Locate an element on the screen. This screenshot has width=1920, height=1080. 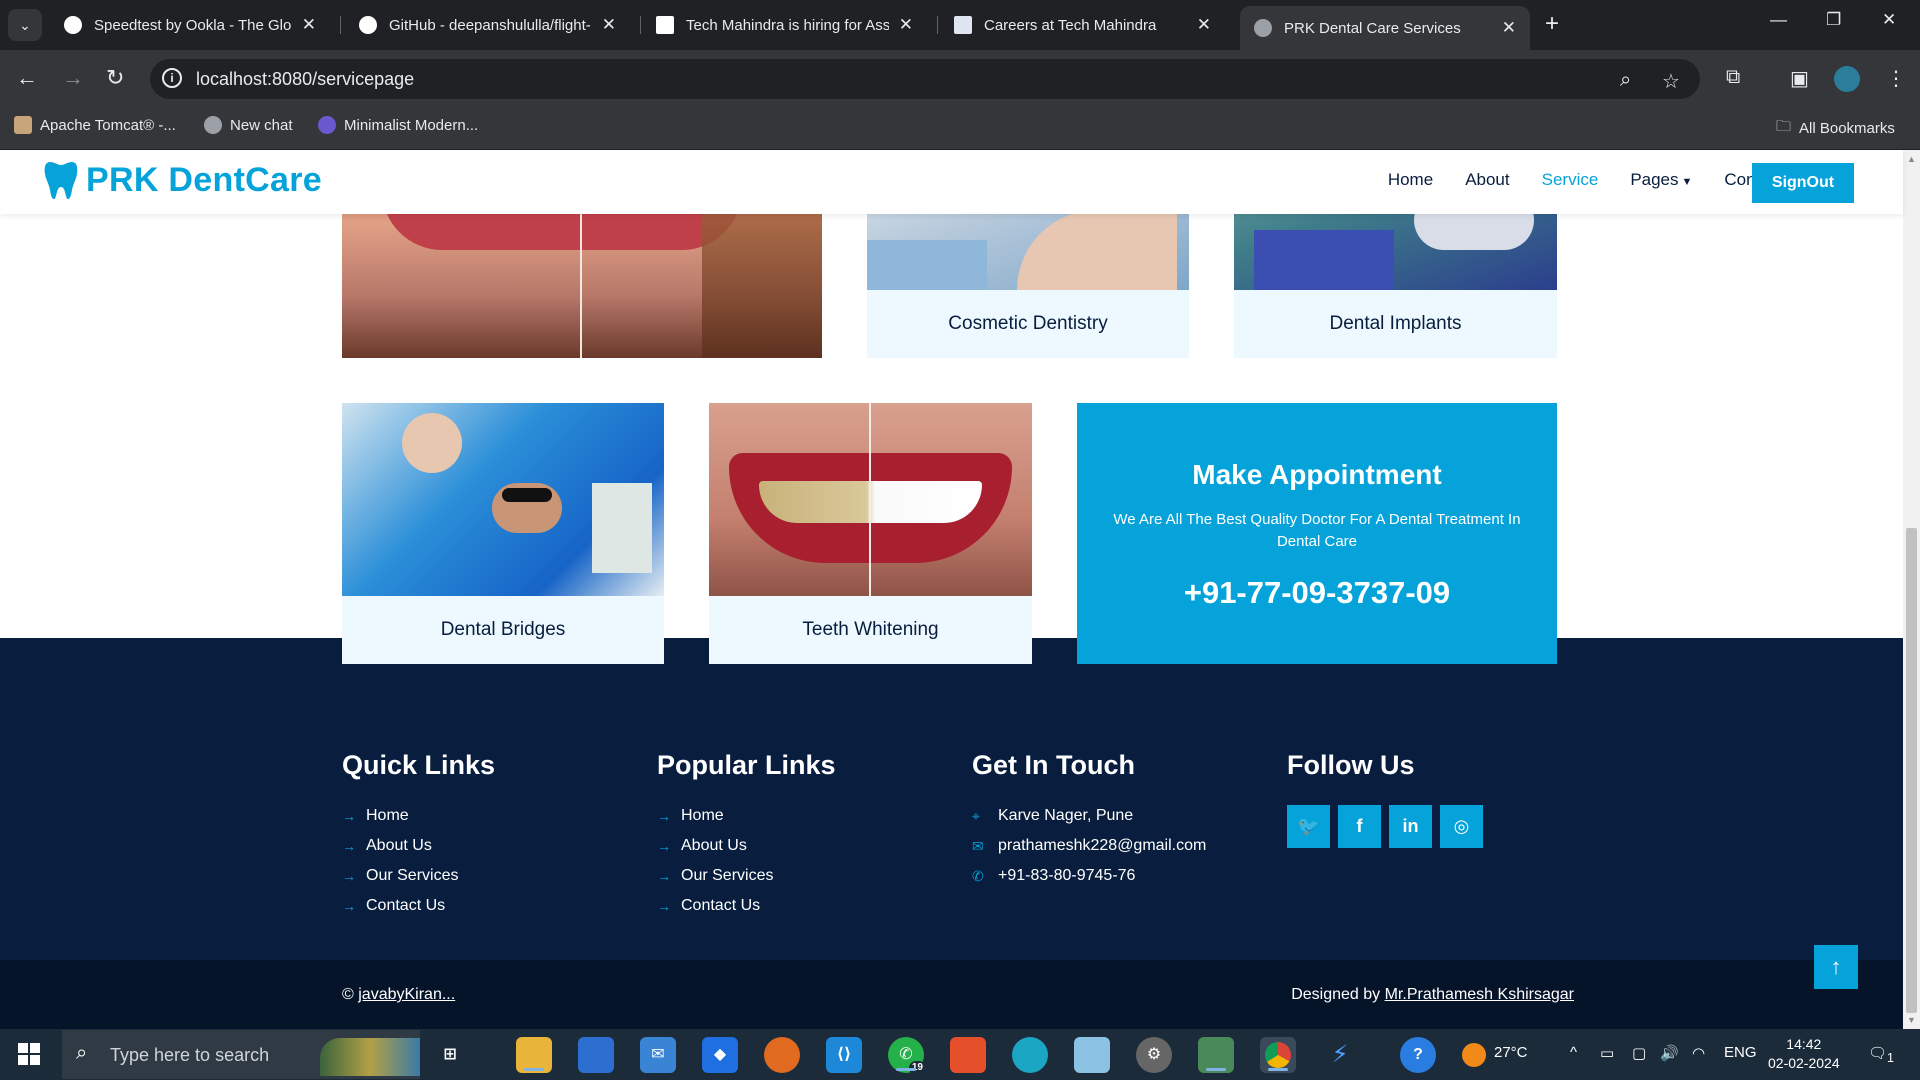
terminal-icon is located at coordinates (1216, 1055).